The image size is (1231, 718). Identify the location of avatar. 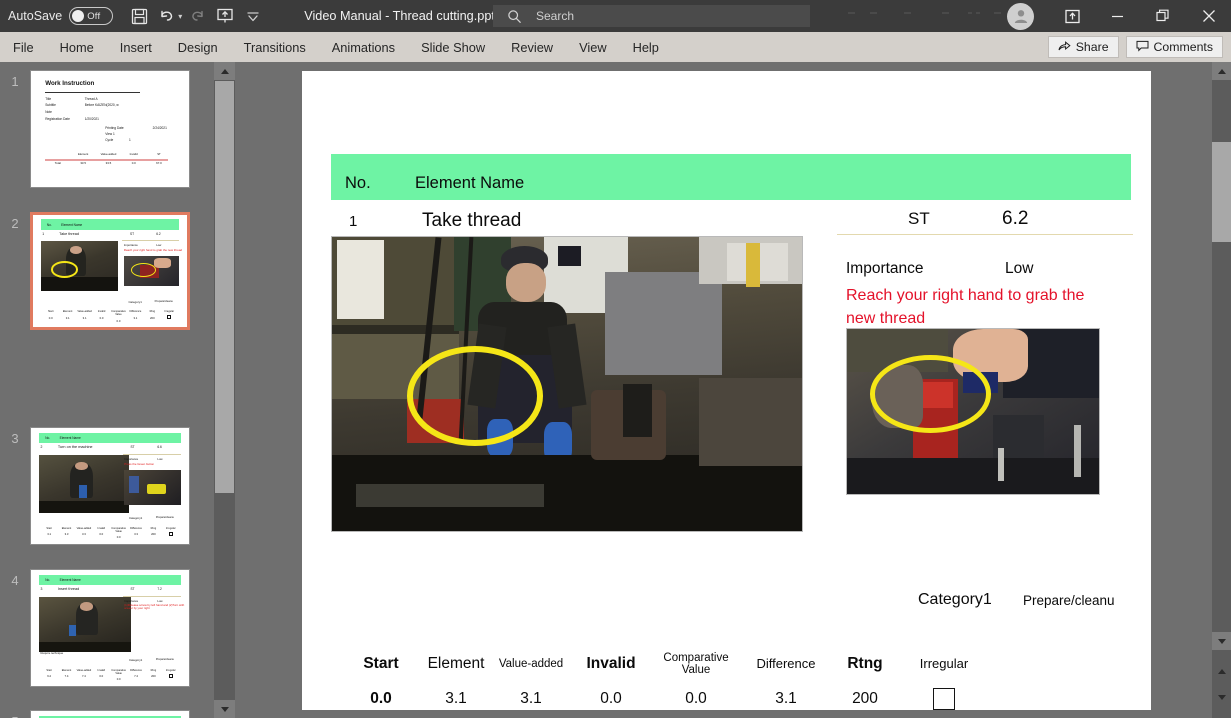
(1020, 16).